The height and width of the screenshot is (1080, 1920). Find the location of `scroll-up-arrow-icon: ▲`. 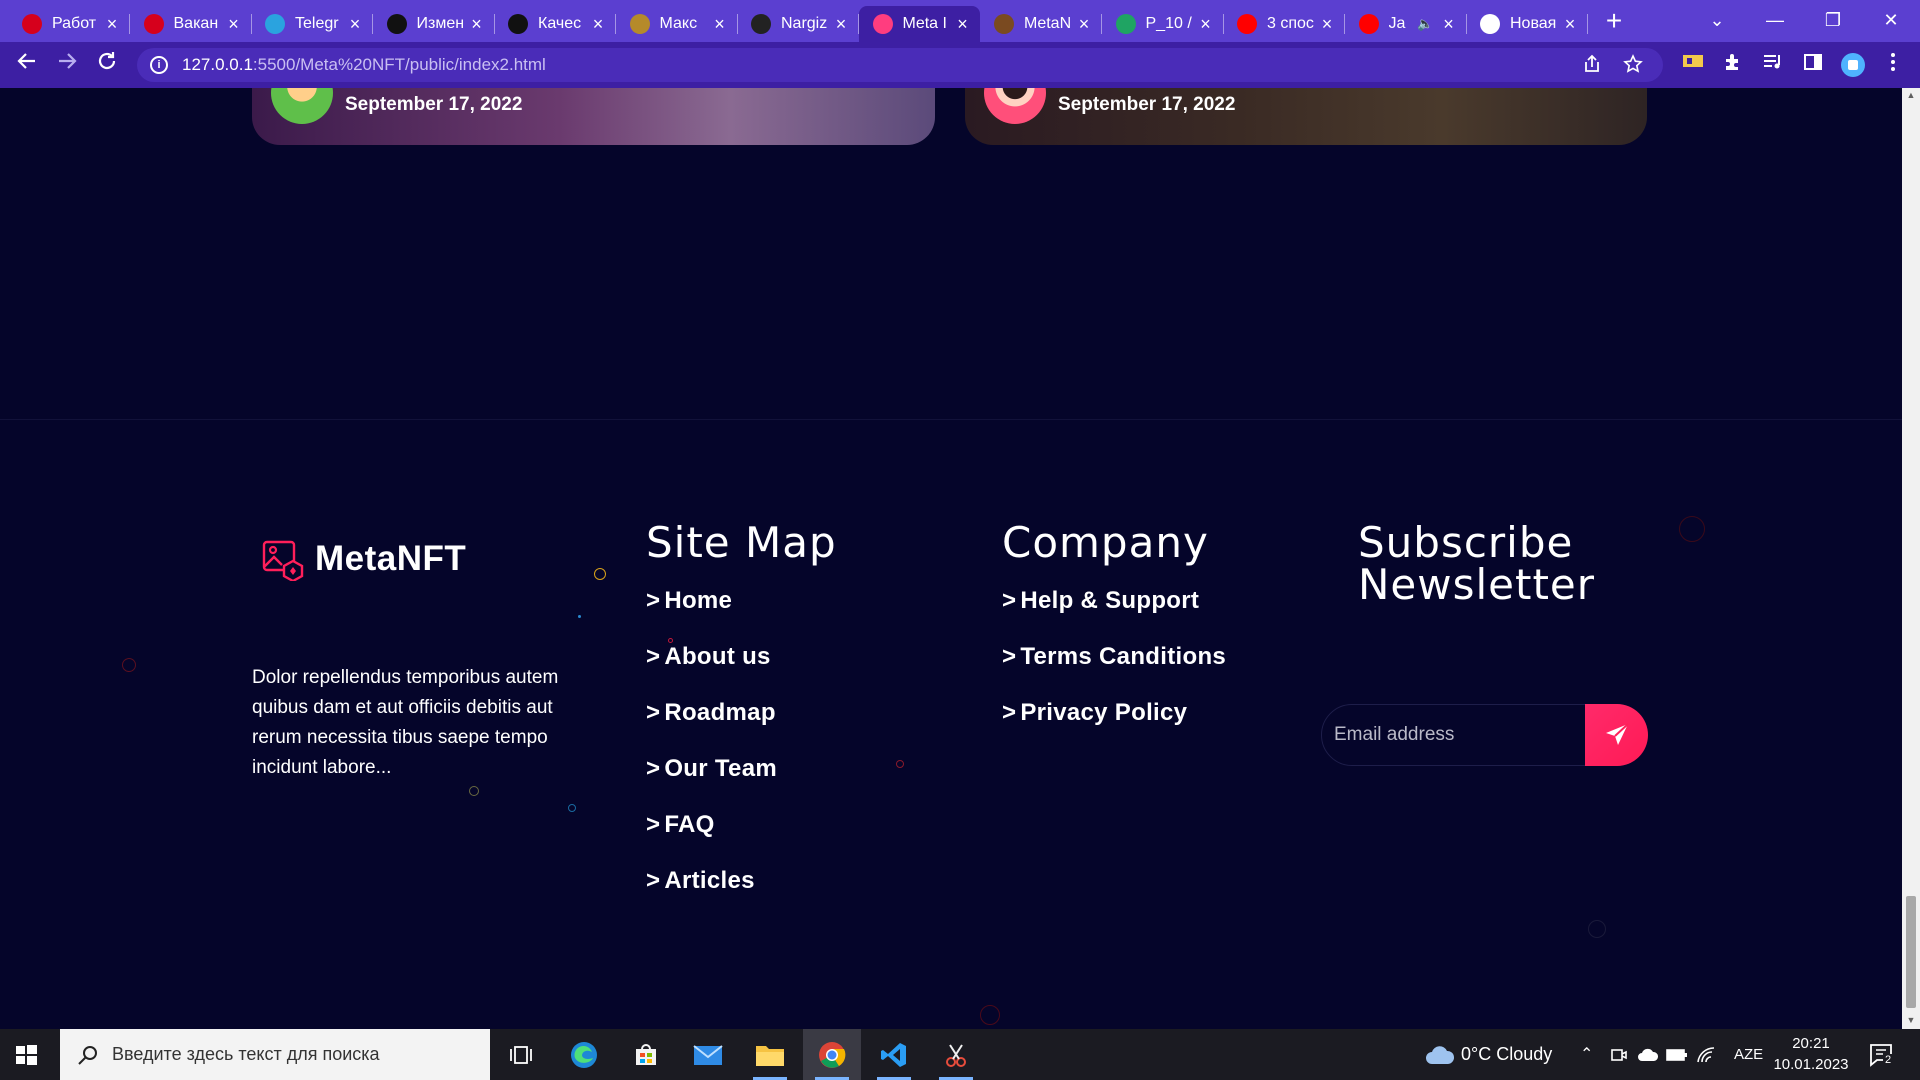

scroll-up-arrow-icon: ▲ is located at coordinates (1911, 95).